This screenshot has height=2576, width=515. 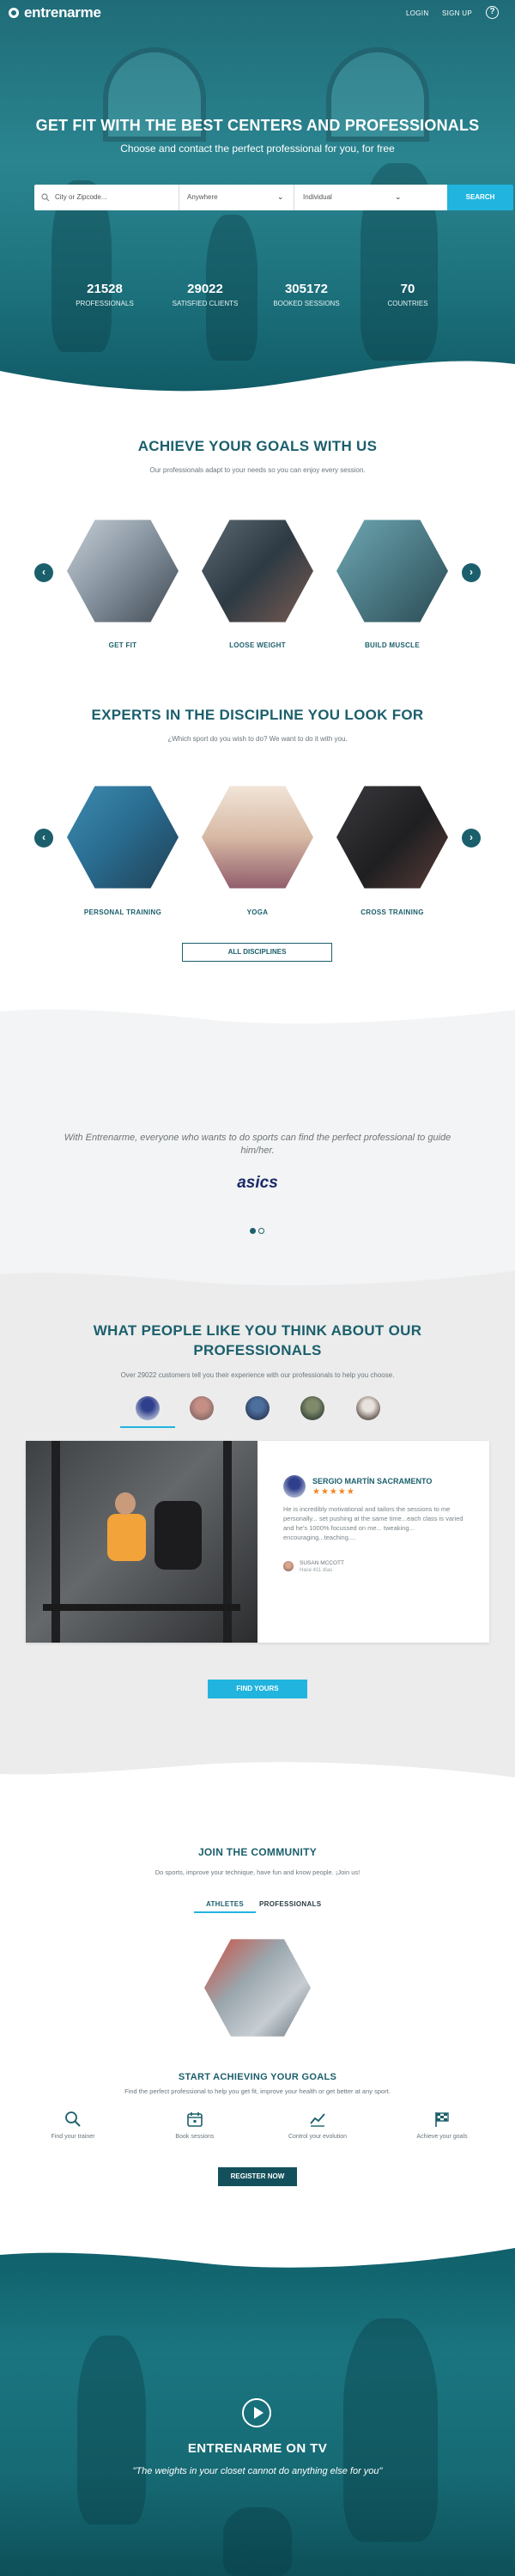 I want to click on active-tab-indicator, so click(x=225, y=1912).